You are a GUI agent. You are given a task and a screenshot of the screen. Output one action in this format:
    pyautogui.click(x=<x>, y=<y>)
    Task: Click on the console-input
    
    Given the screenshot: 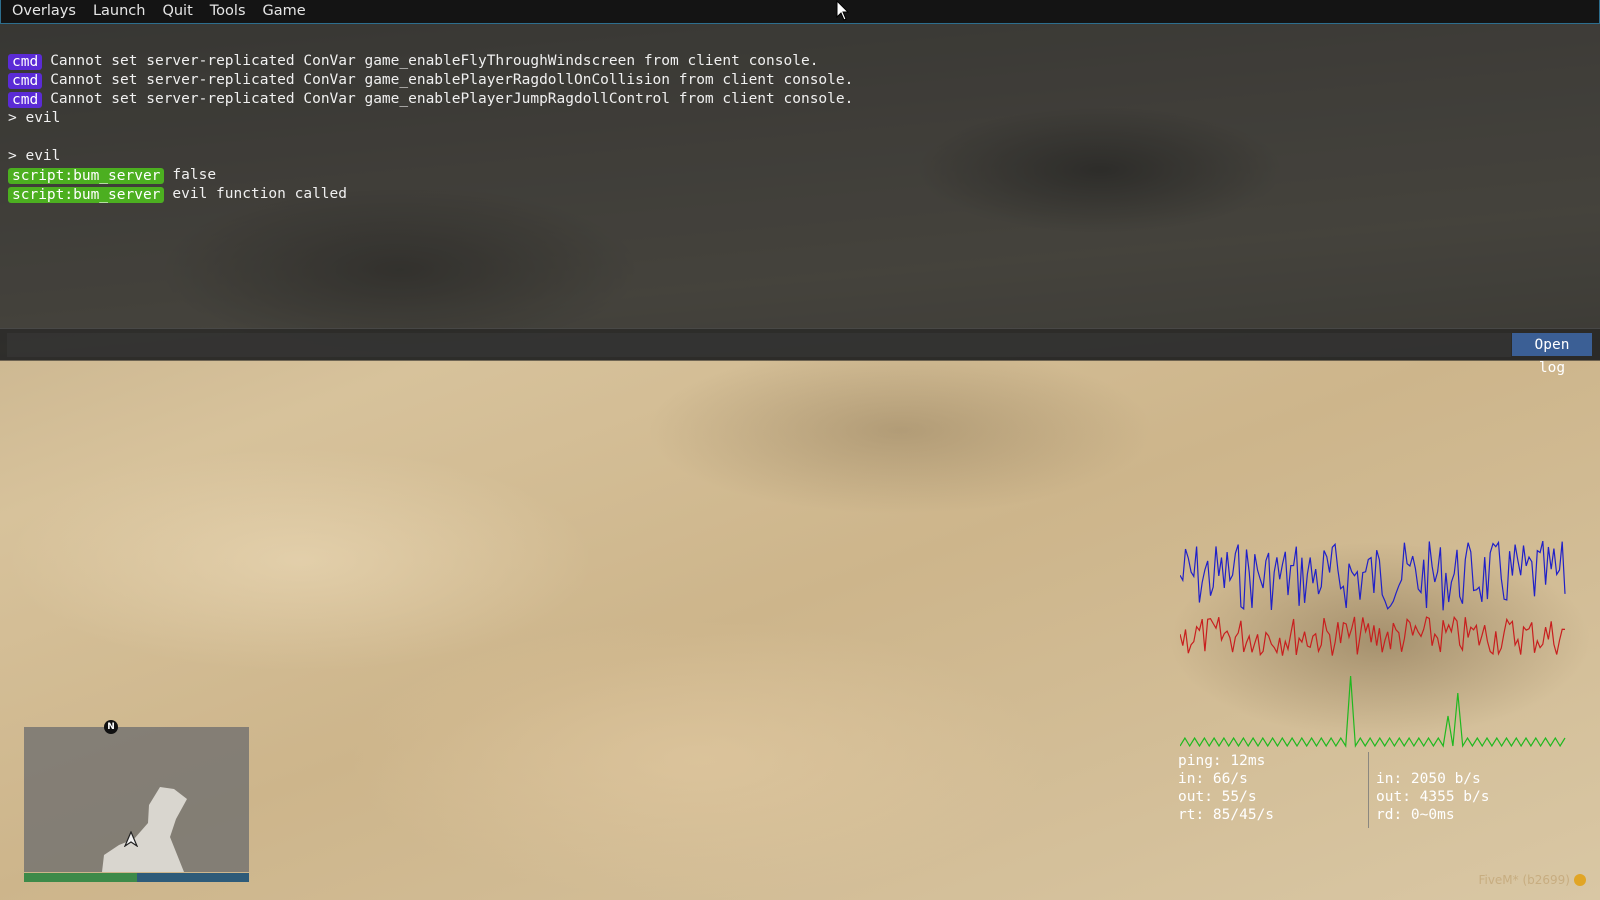 What is the action you would take?
    pyautogui.click(x=759, y=345)
    